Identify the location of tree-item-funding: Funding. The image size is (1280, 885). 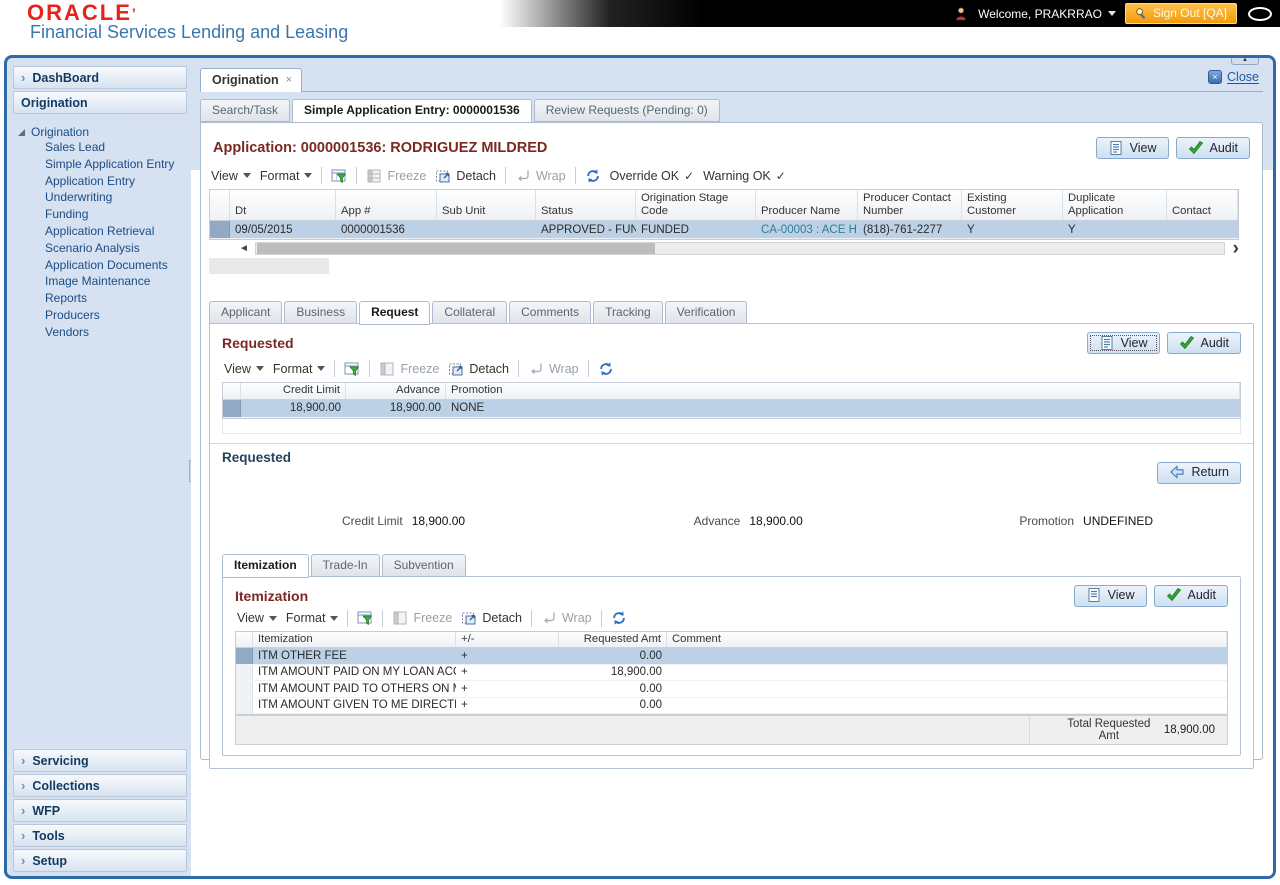
(102, 214).